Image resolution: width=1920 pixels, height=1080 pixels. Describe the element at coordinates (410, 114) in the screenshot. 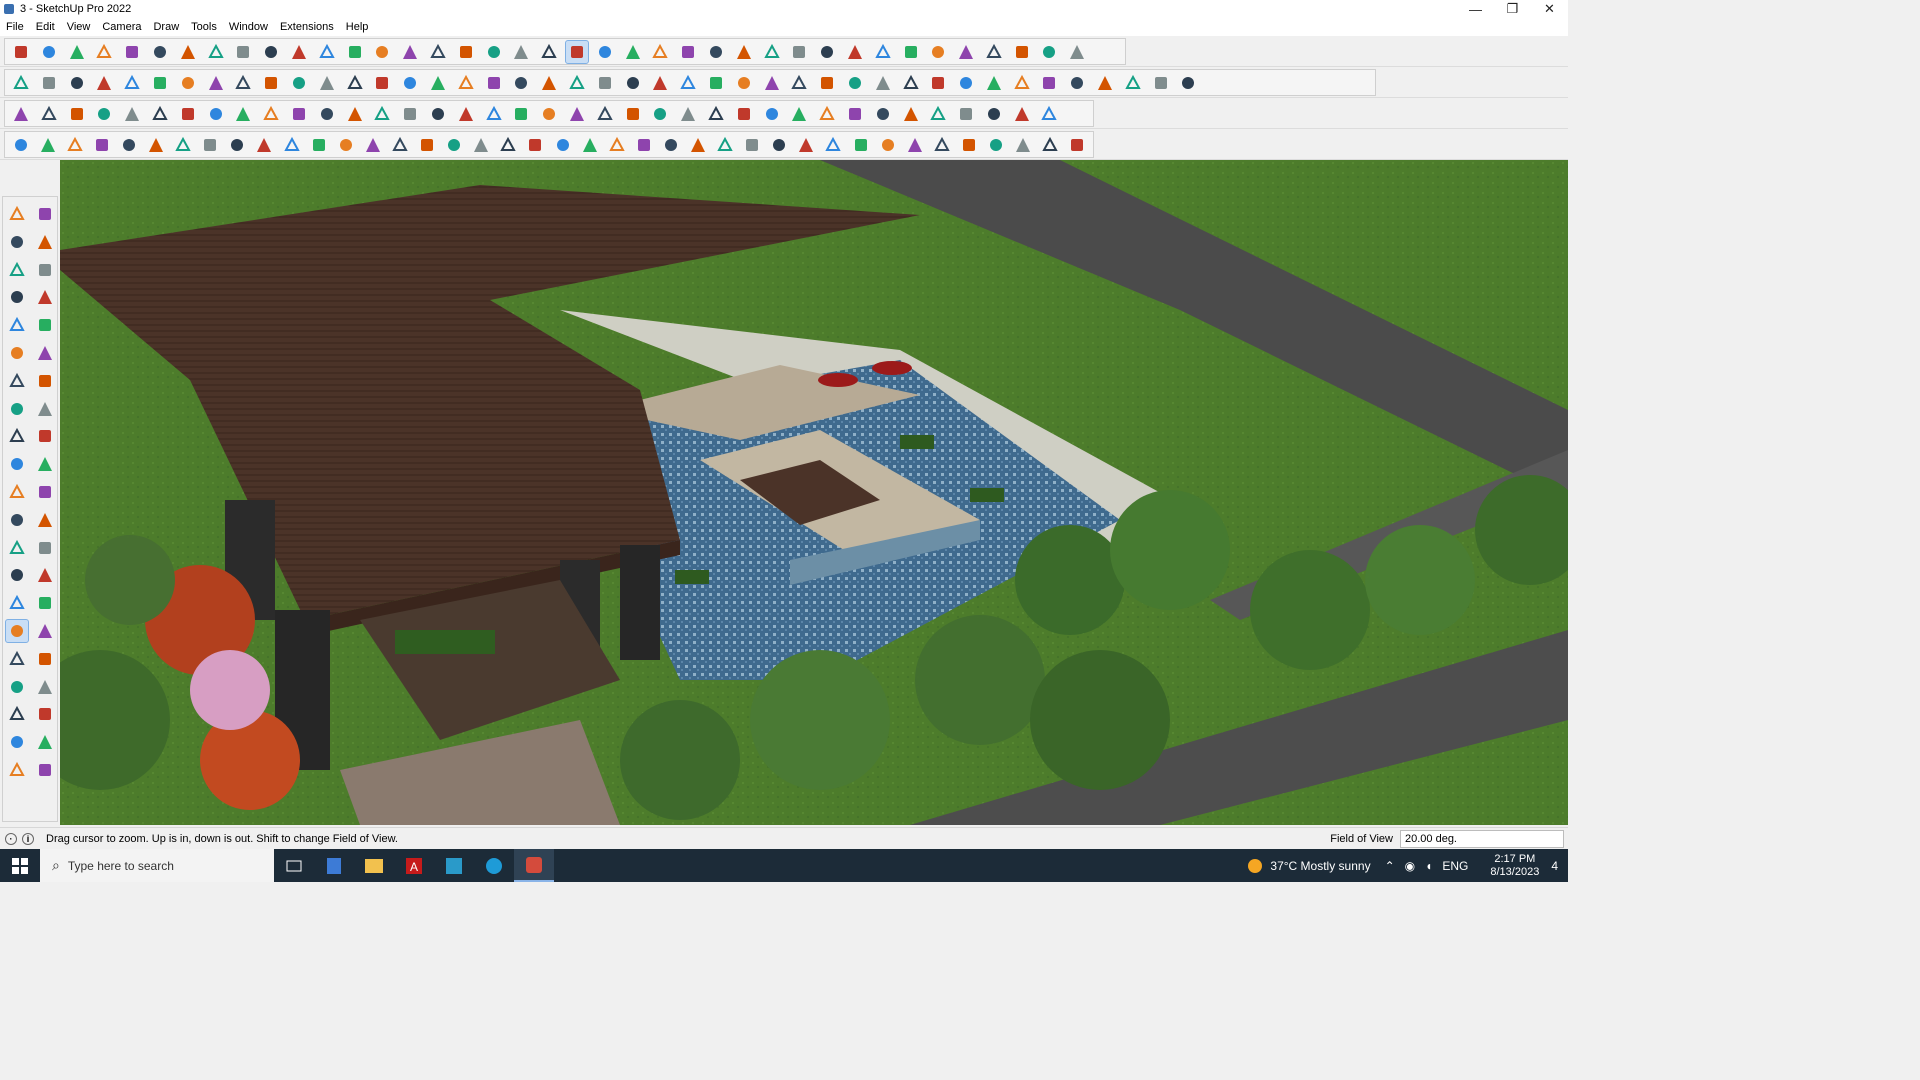

I see `cross-green-icon` at that location.